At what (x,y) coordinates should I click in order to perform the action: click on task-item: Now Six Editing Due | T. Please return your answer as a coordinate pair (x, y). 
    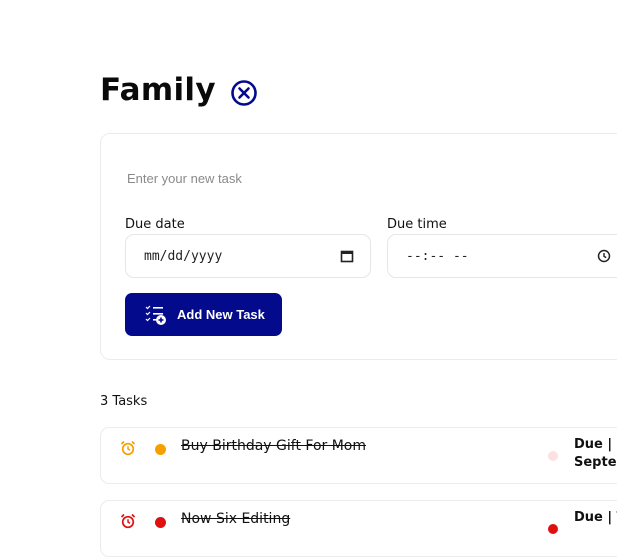
    Looking at the image, I should click on (358, 528).